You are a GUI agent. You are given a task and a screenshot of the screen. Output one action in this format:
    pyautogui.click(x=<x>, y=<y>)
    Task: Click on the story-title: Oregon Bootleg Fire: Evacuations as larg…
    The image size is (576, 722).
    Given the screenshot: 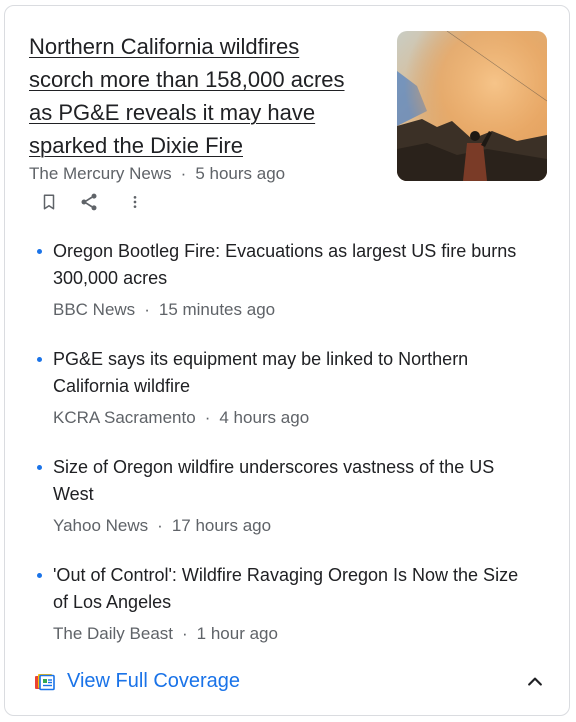 What is the action you would take?
    pyautogui.click(x=288, y=265)
    